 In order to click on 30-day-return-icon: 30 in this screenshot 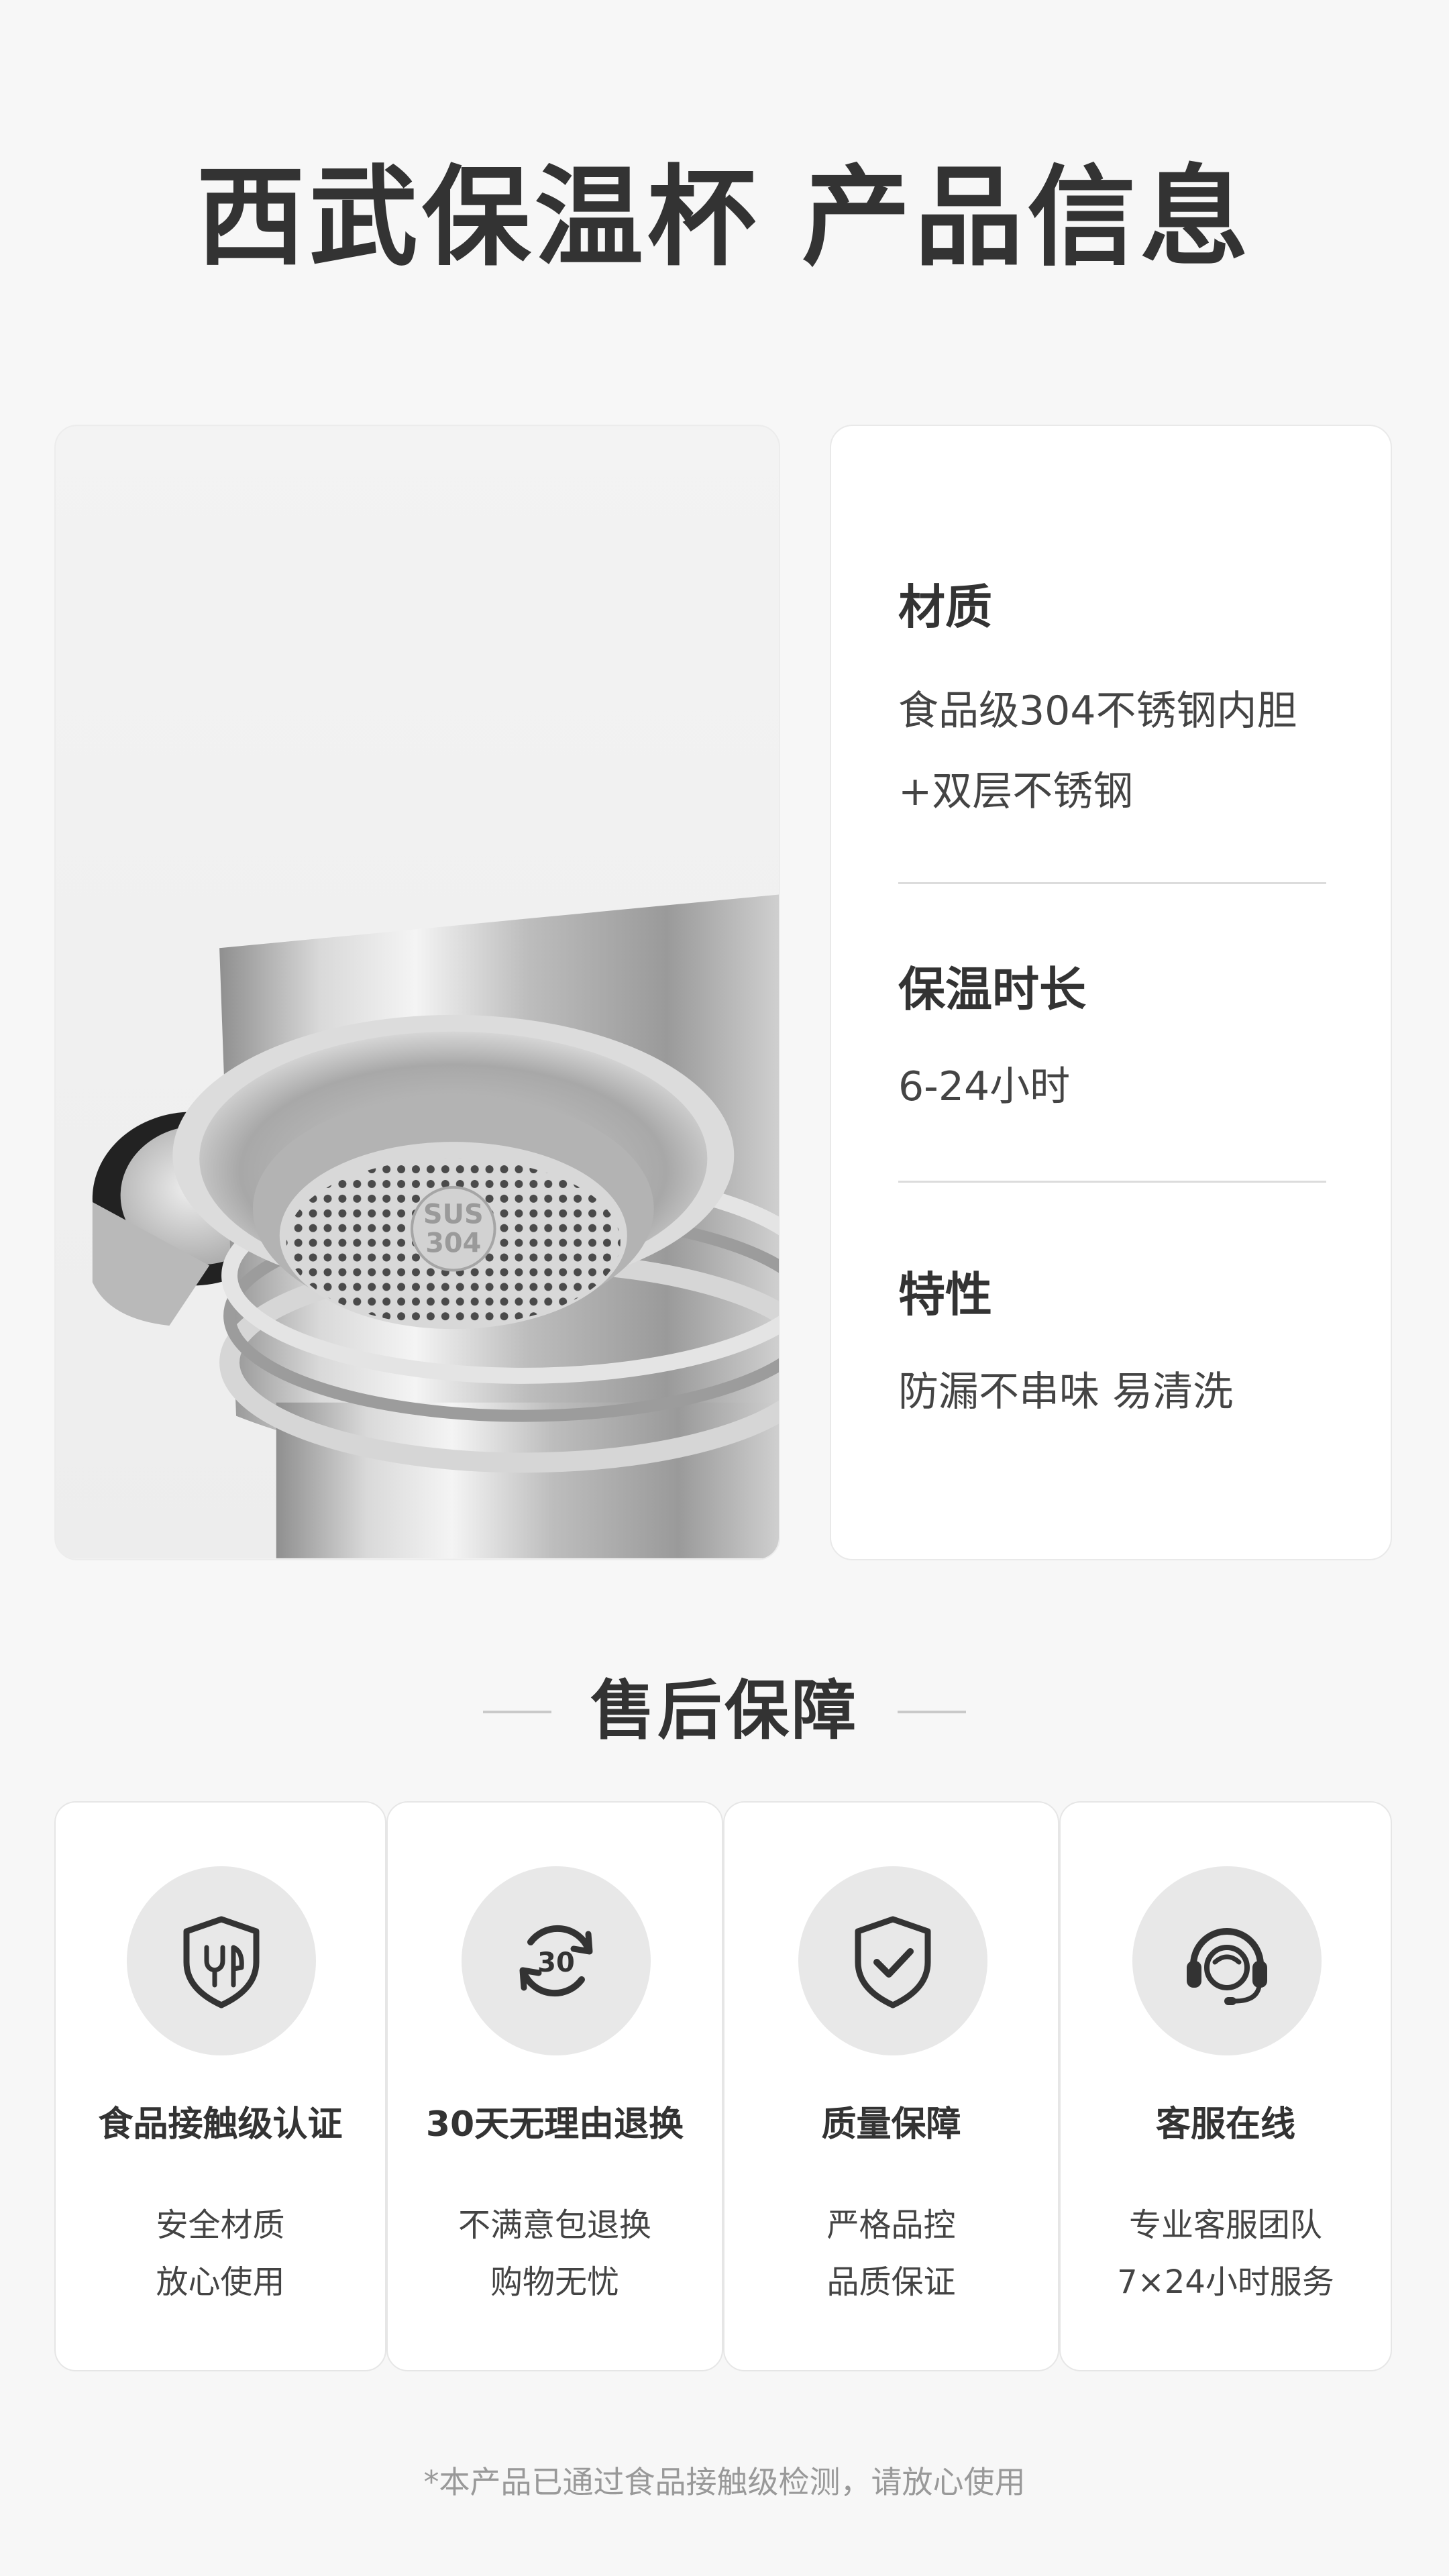, I will do `click(556, 1960)`.